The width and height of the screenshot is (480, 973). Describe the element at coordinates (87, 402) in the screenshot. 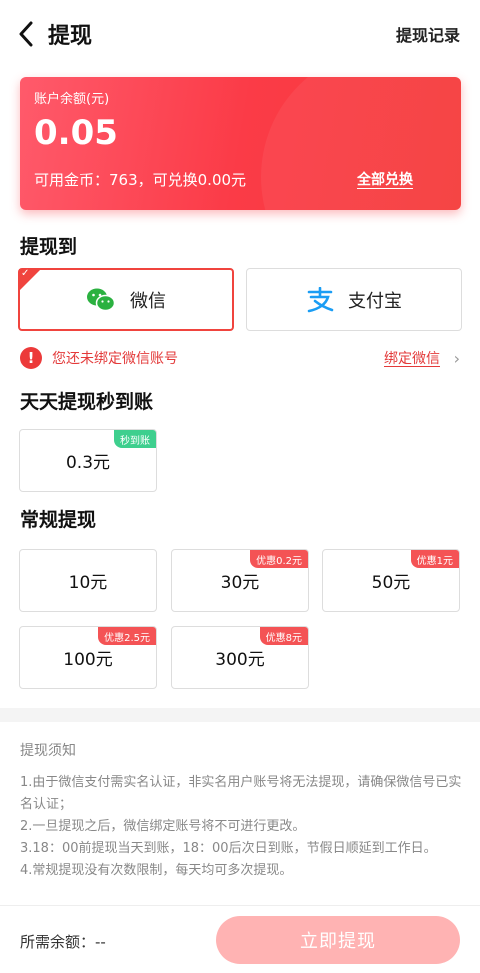

I see `instant-withdraw-title: 天天提现秒到账` at that location.